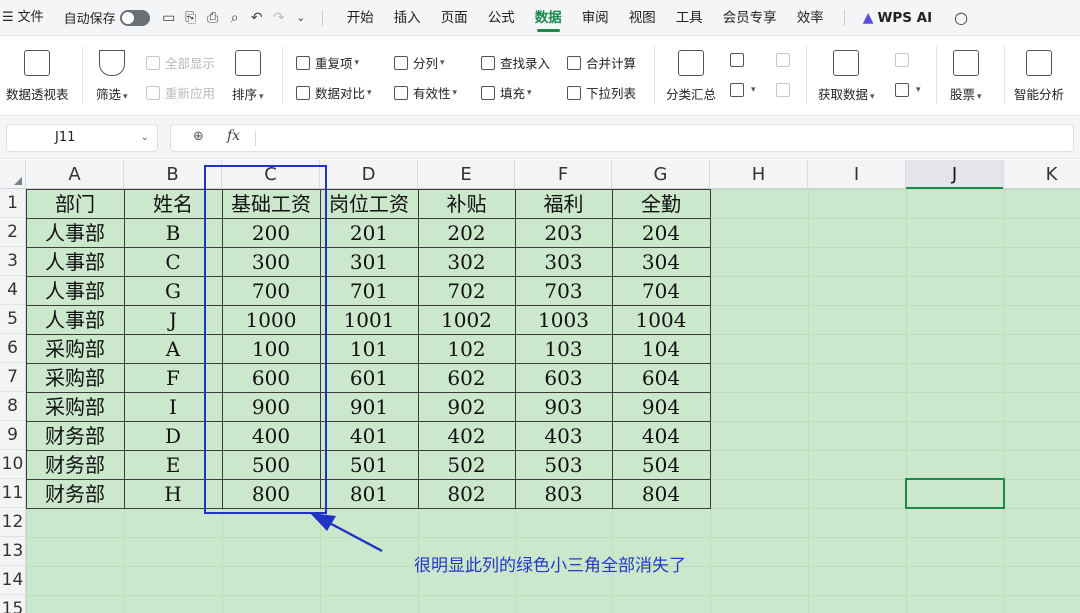 The width and height of the screenshot is (1080, 613). Describe the element at coordinates (810, 18) in the screenshot. I see `tab-efficiency: 效率` at that location.